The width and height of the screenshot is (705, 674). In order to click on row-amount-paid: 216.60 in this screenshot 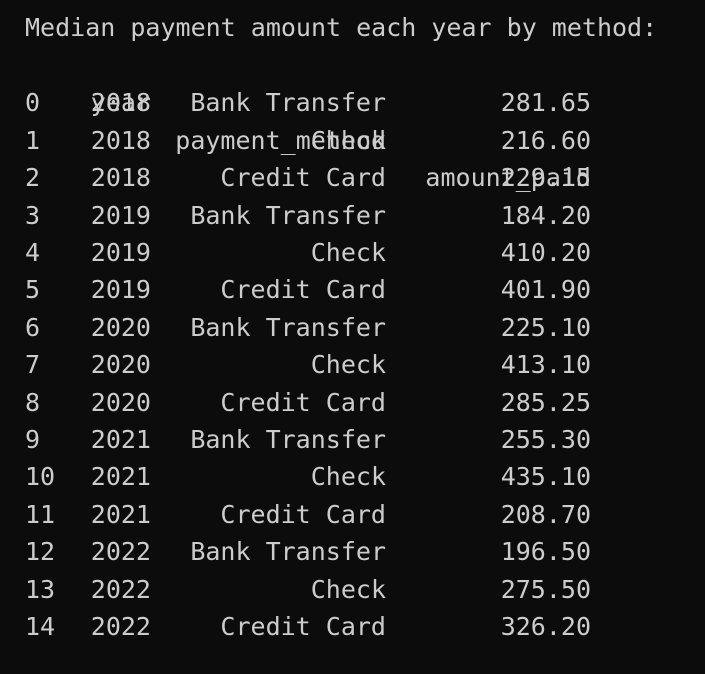, I will do `click(545, 140)`.